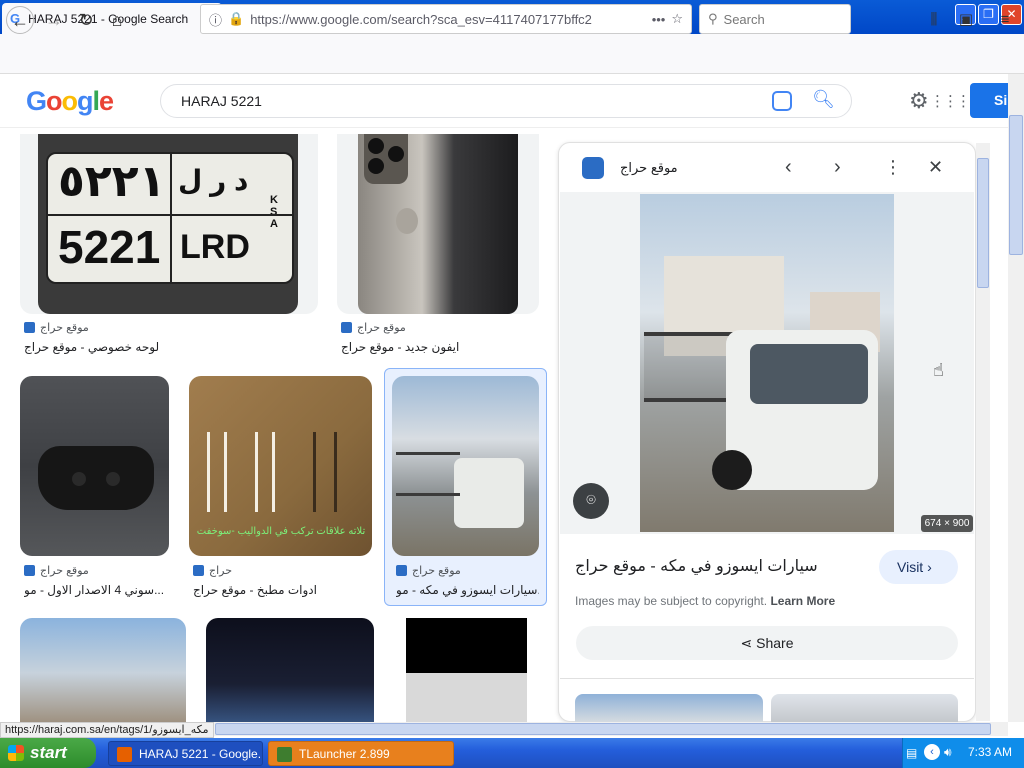 The width and height of the screenshot is (1024, 768). Describe the element at coordinates (112, 181) in the screenshot. I see `plate-arabic-number: ٥٢٢١` at that location.